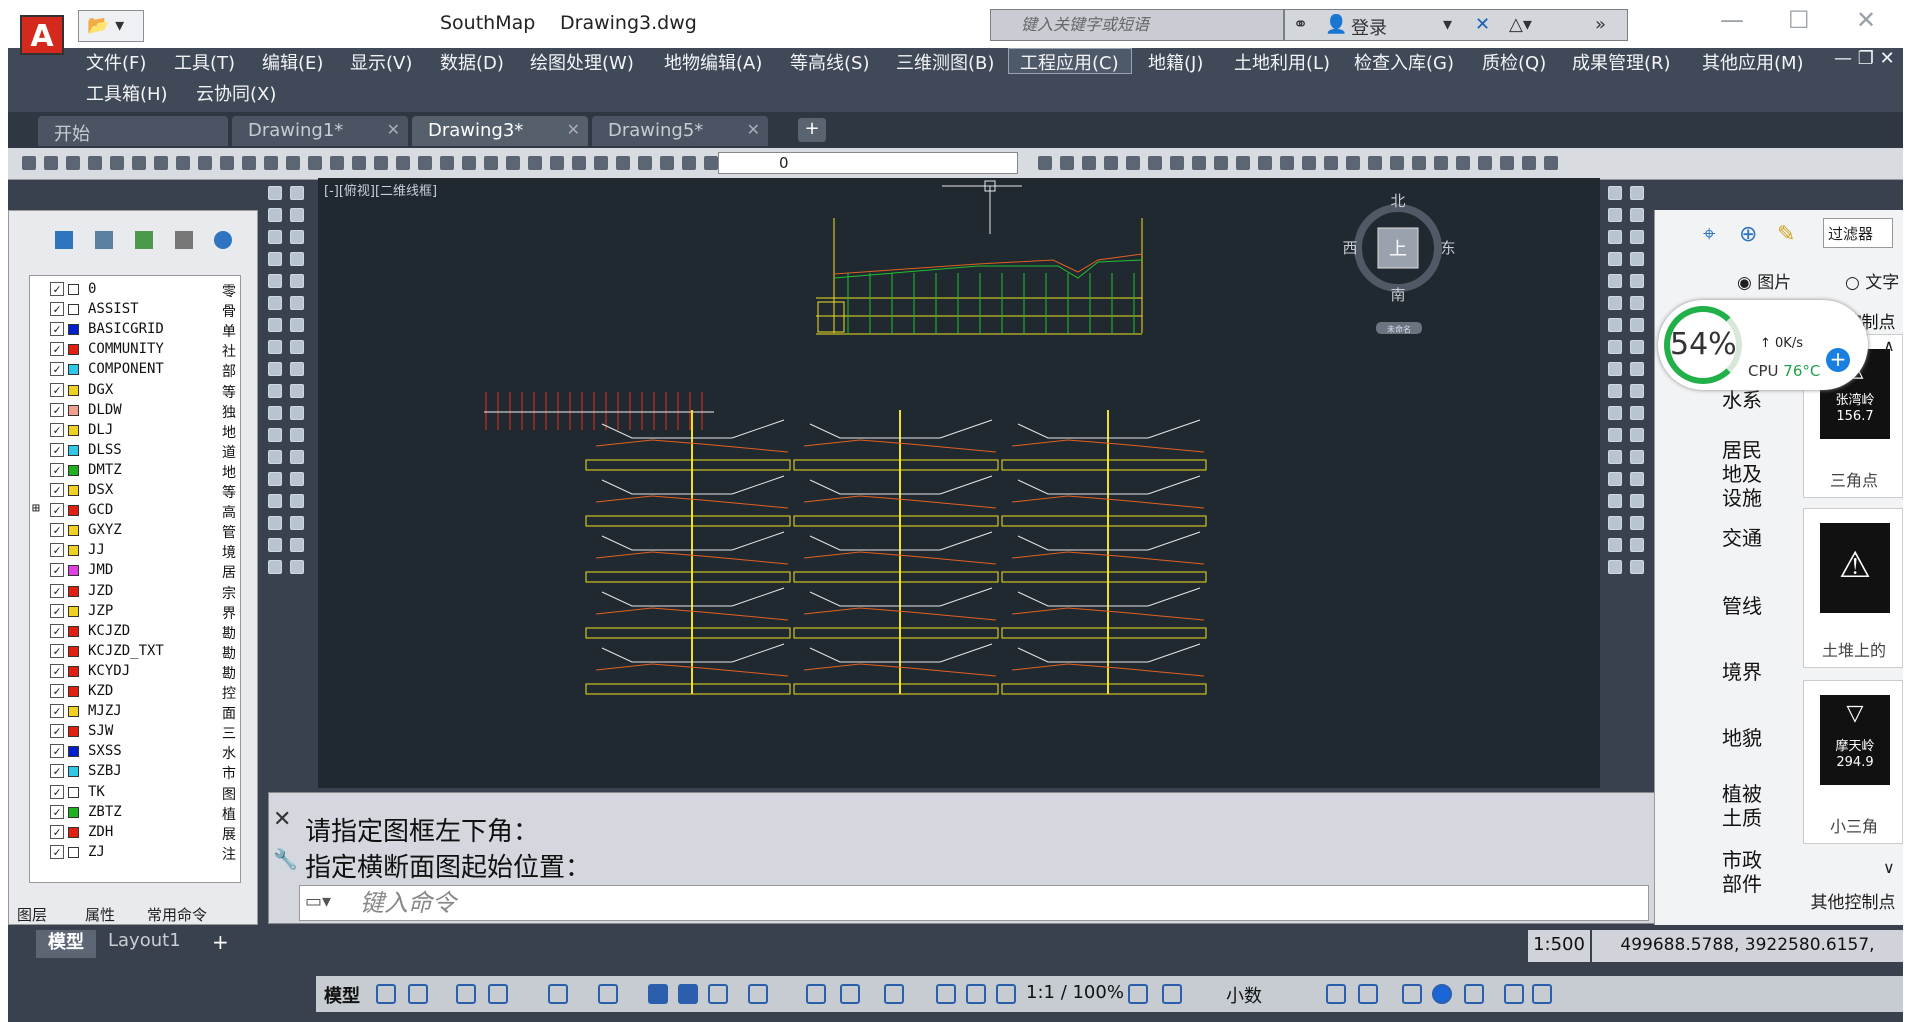 This screenshot has height=1022, width=1918. What do you see at coordinates (1474, 994) in the screenshot?
I see `clean-screen-icon` at bounding box center [1474, 994].